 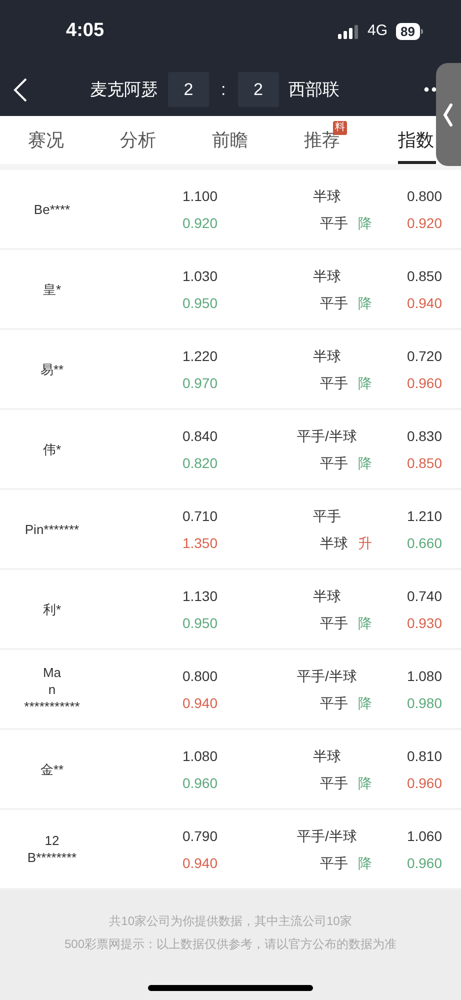 I want to click on odds-value: 0.740, so click(x=424, y=595).